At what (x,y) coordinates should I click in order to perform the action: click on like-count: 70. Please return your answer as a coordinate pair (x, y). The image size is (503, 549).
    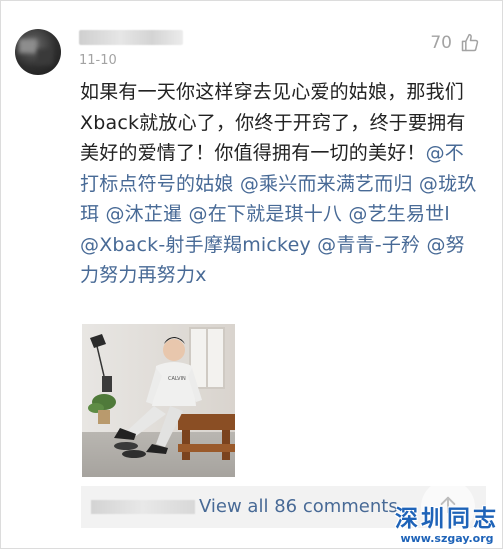
    Looking at the image, I should click on (441, 43).